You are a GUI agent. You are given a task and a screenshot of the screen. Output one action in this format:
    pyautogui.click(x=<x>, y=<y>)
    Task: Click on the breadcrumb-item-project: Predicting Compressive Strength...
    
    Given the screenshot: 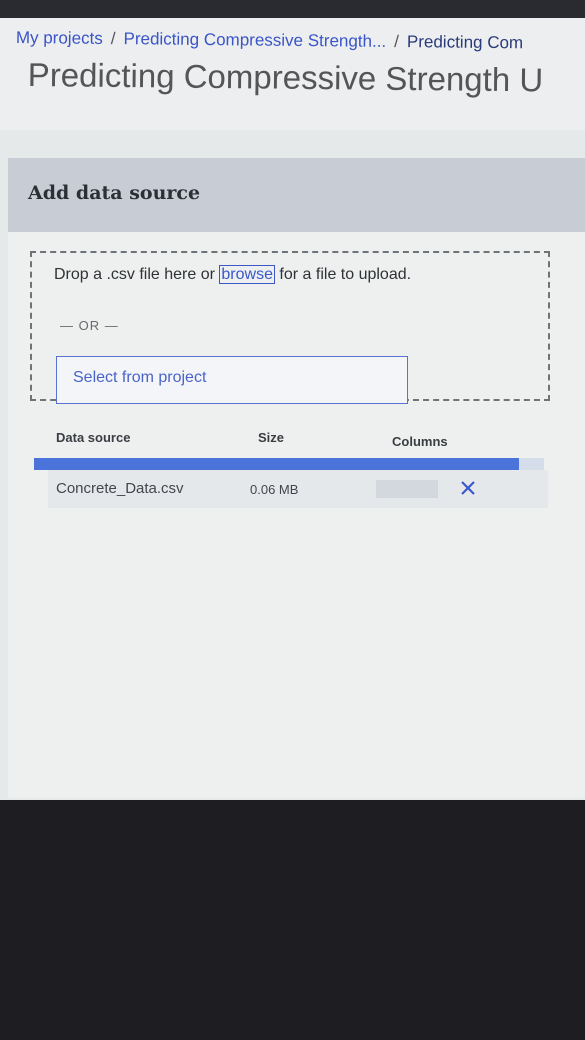 What is the action you would take?
    pyautogui.click(x=254, y=40)
    